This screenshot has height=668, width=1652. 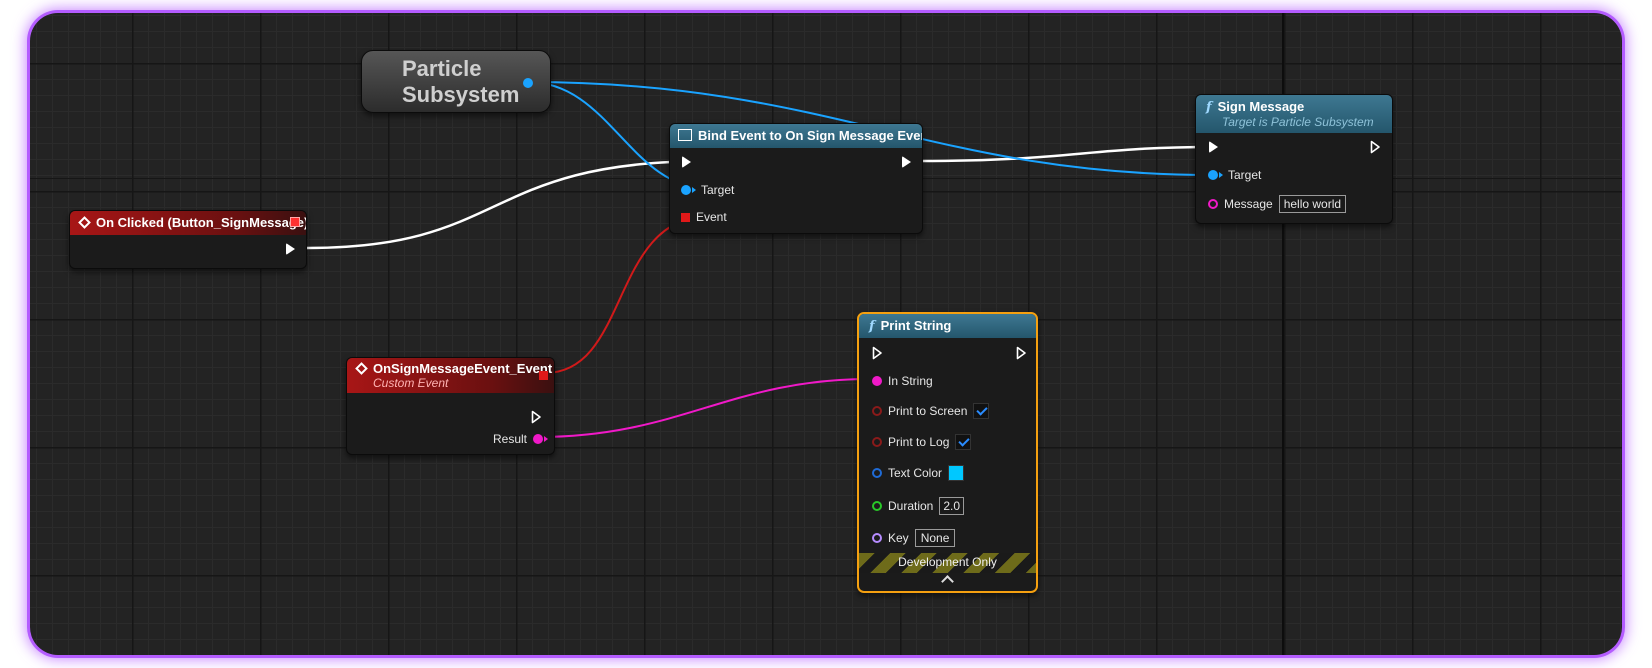 I want to click on custom-event-title: OnSignMessageEvent_Event, so click(x=463, y=368).